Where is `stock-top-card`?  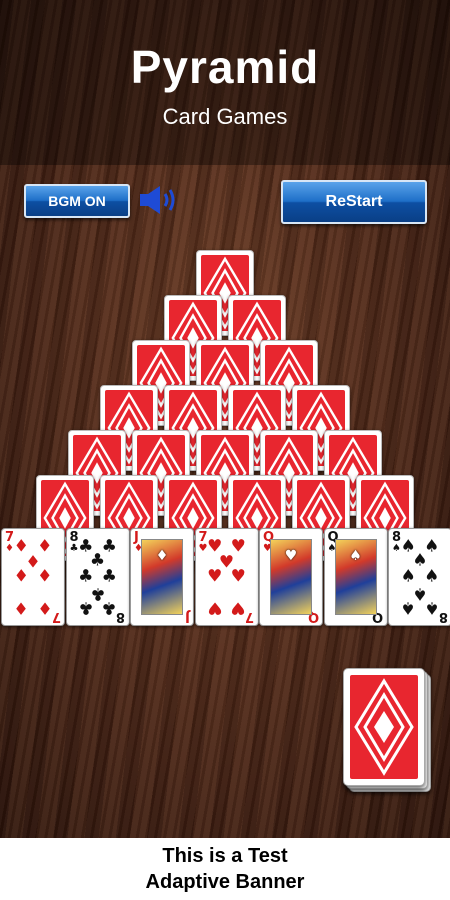 stock-top-card is located at coordinates (384, 727).